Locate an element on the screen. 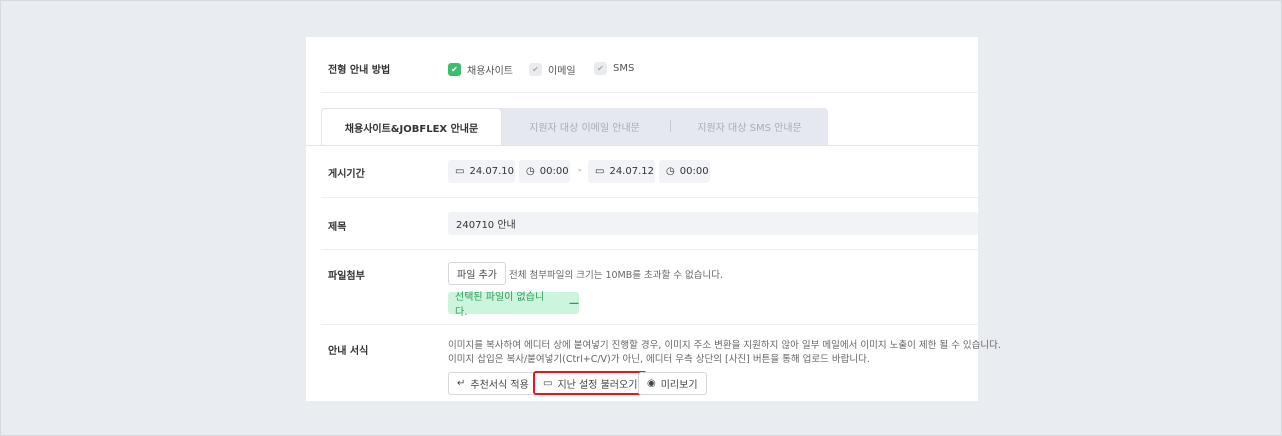  apply-template-button: ↵ 추천서식 적용 is located at coordinates (493, 383).